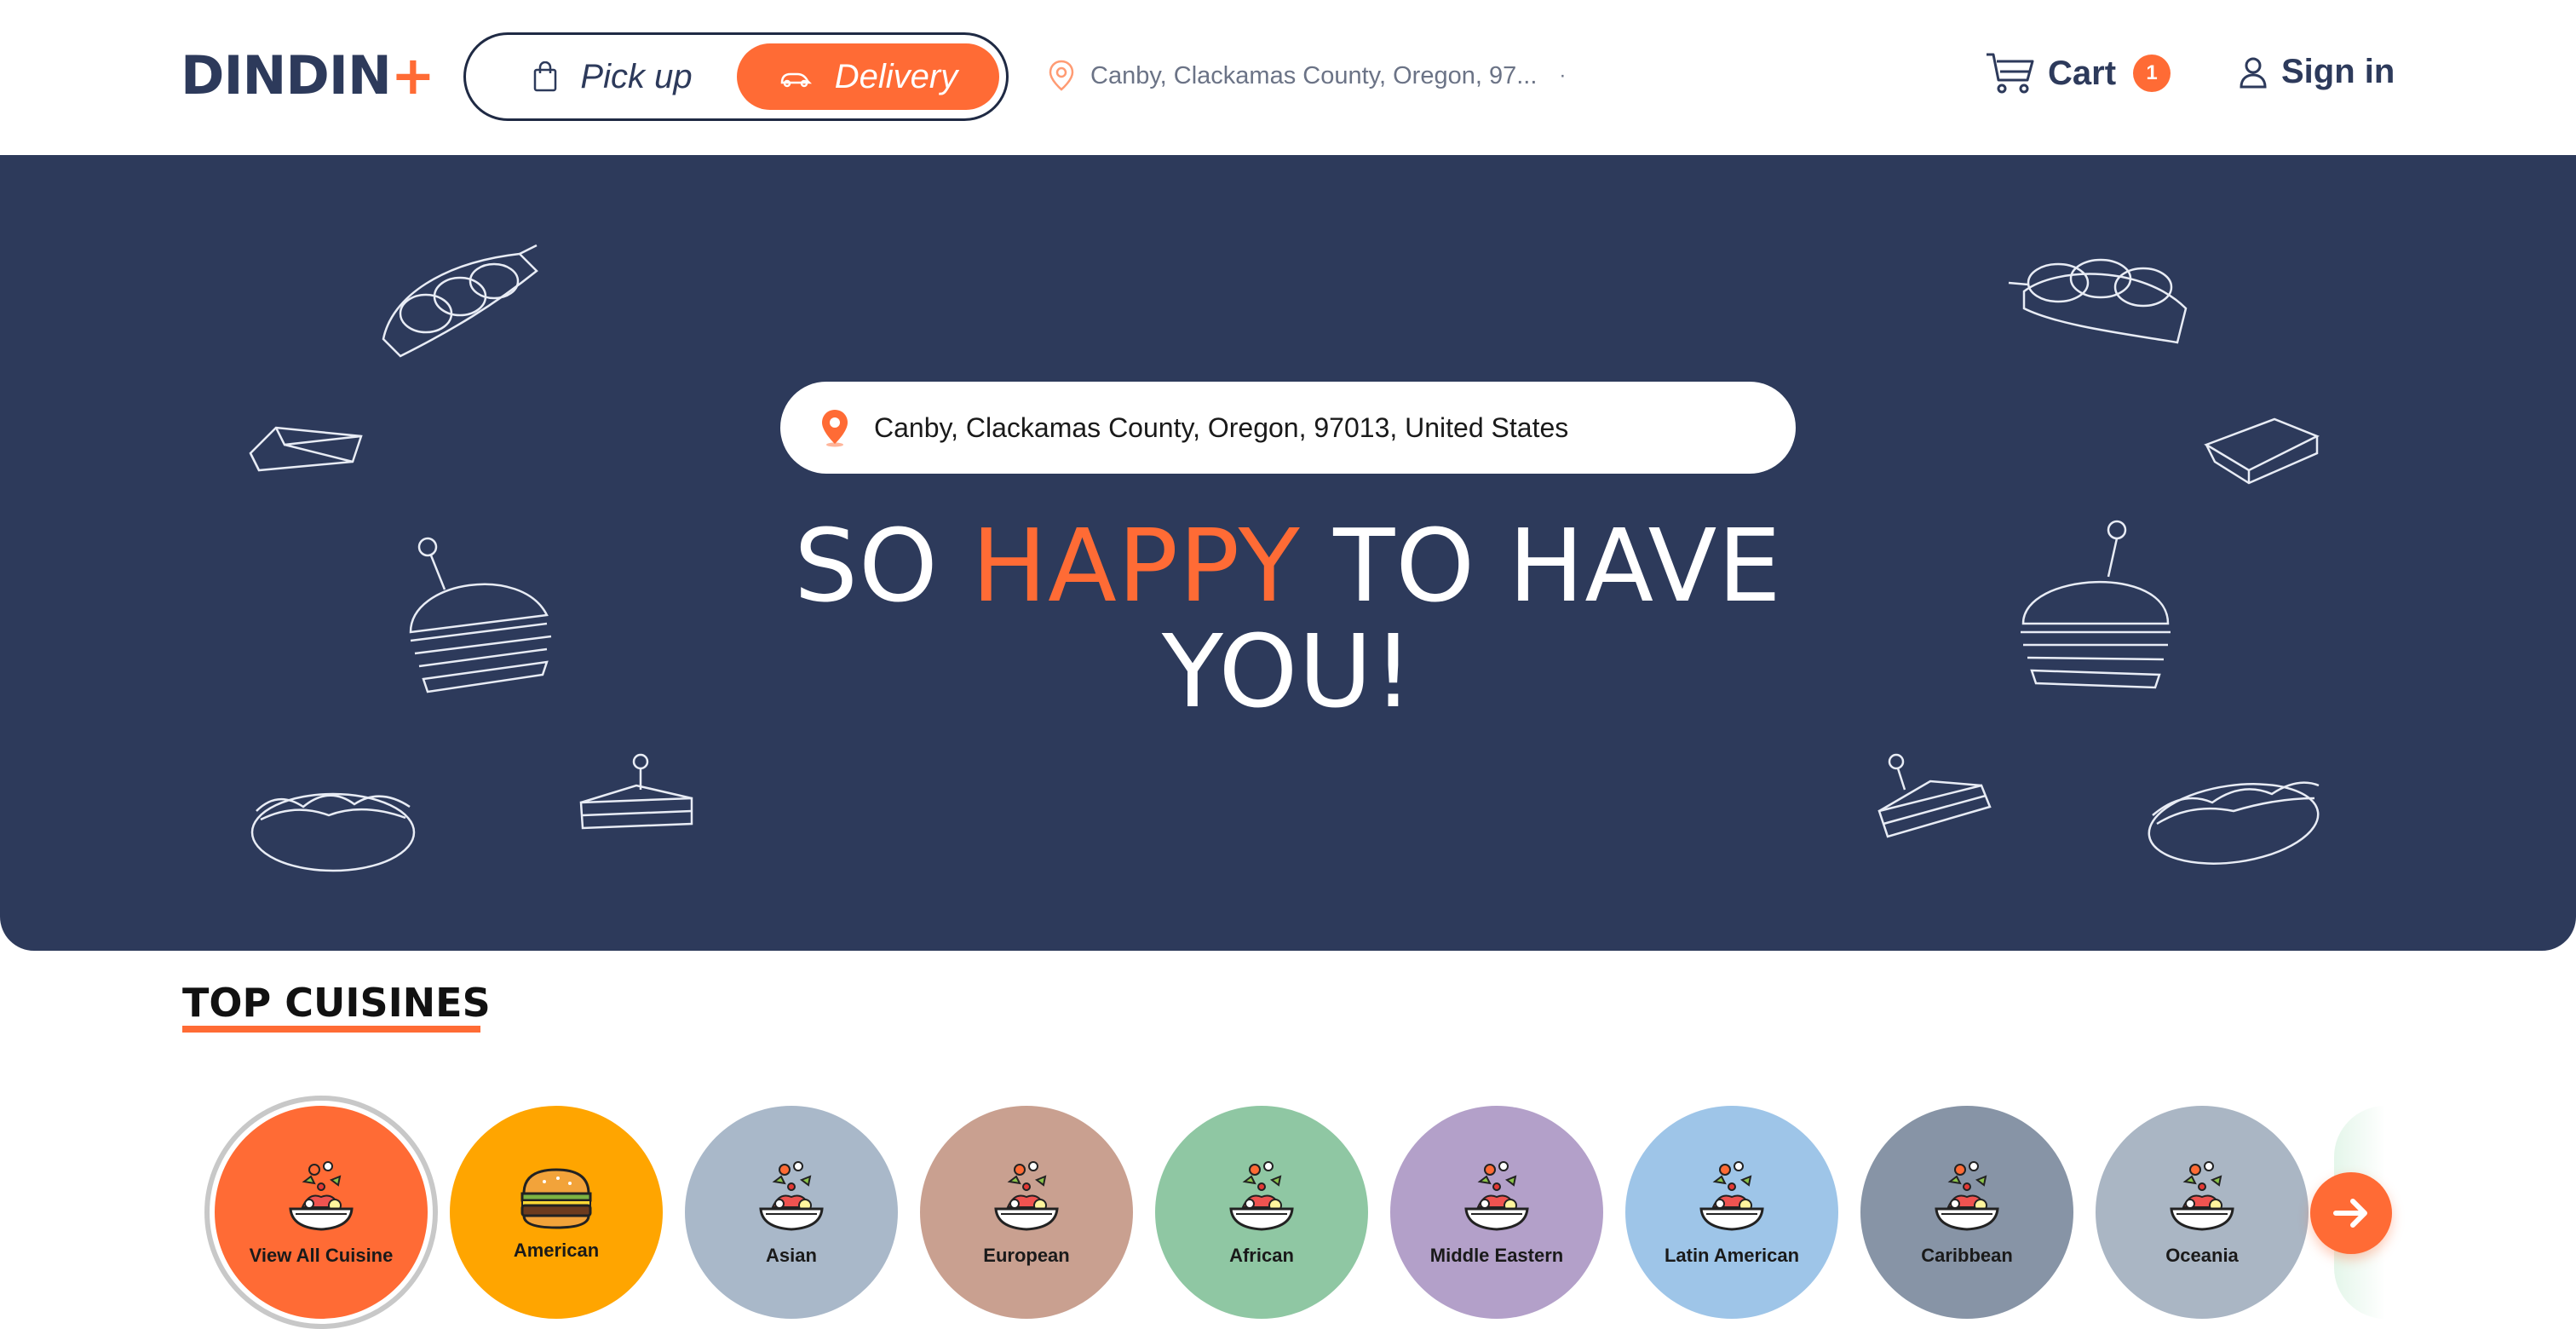 The width and height of the screenshot is (2576, 1329). I want to click on sign-in-button: Sign in, so click(2317, 72).